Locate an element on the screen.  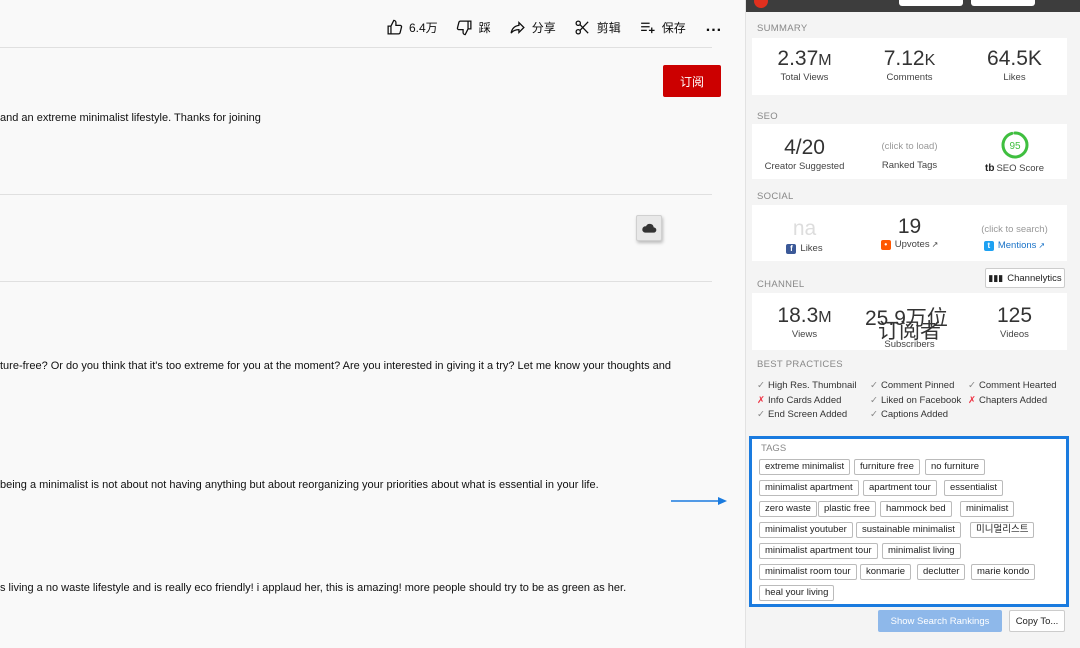
reddit-icon: • is located at coordinates (885, 244).